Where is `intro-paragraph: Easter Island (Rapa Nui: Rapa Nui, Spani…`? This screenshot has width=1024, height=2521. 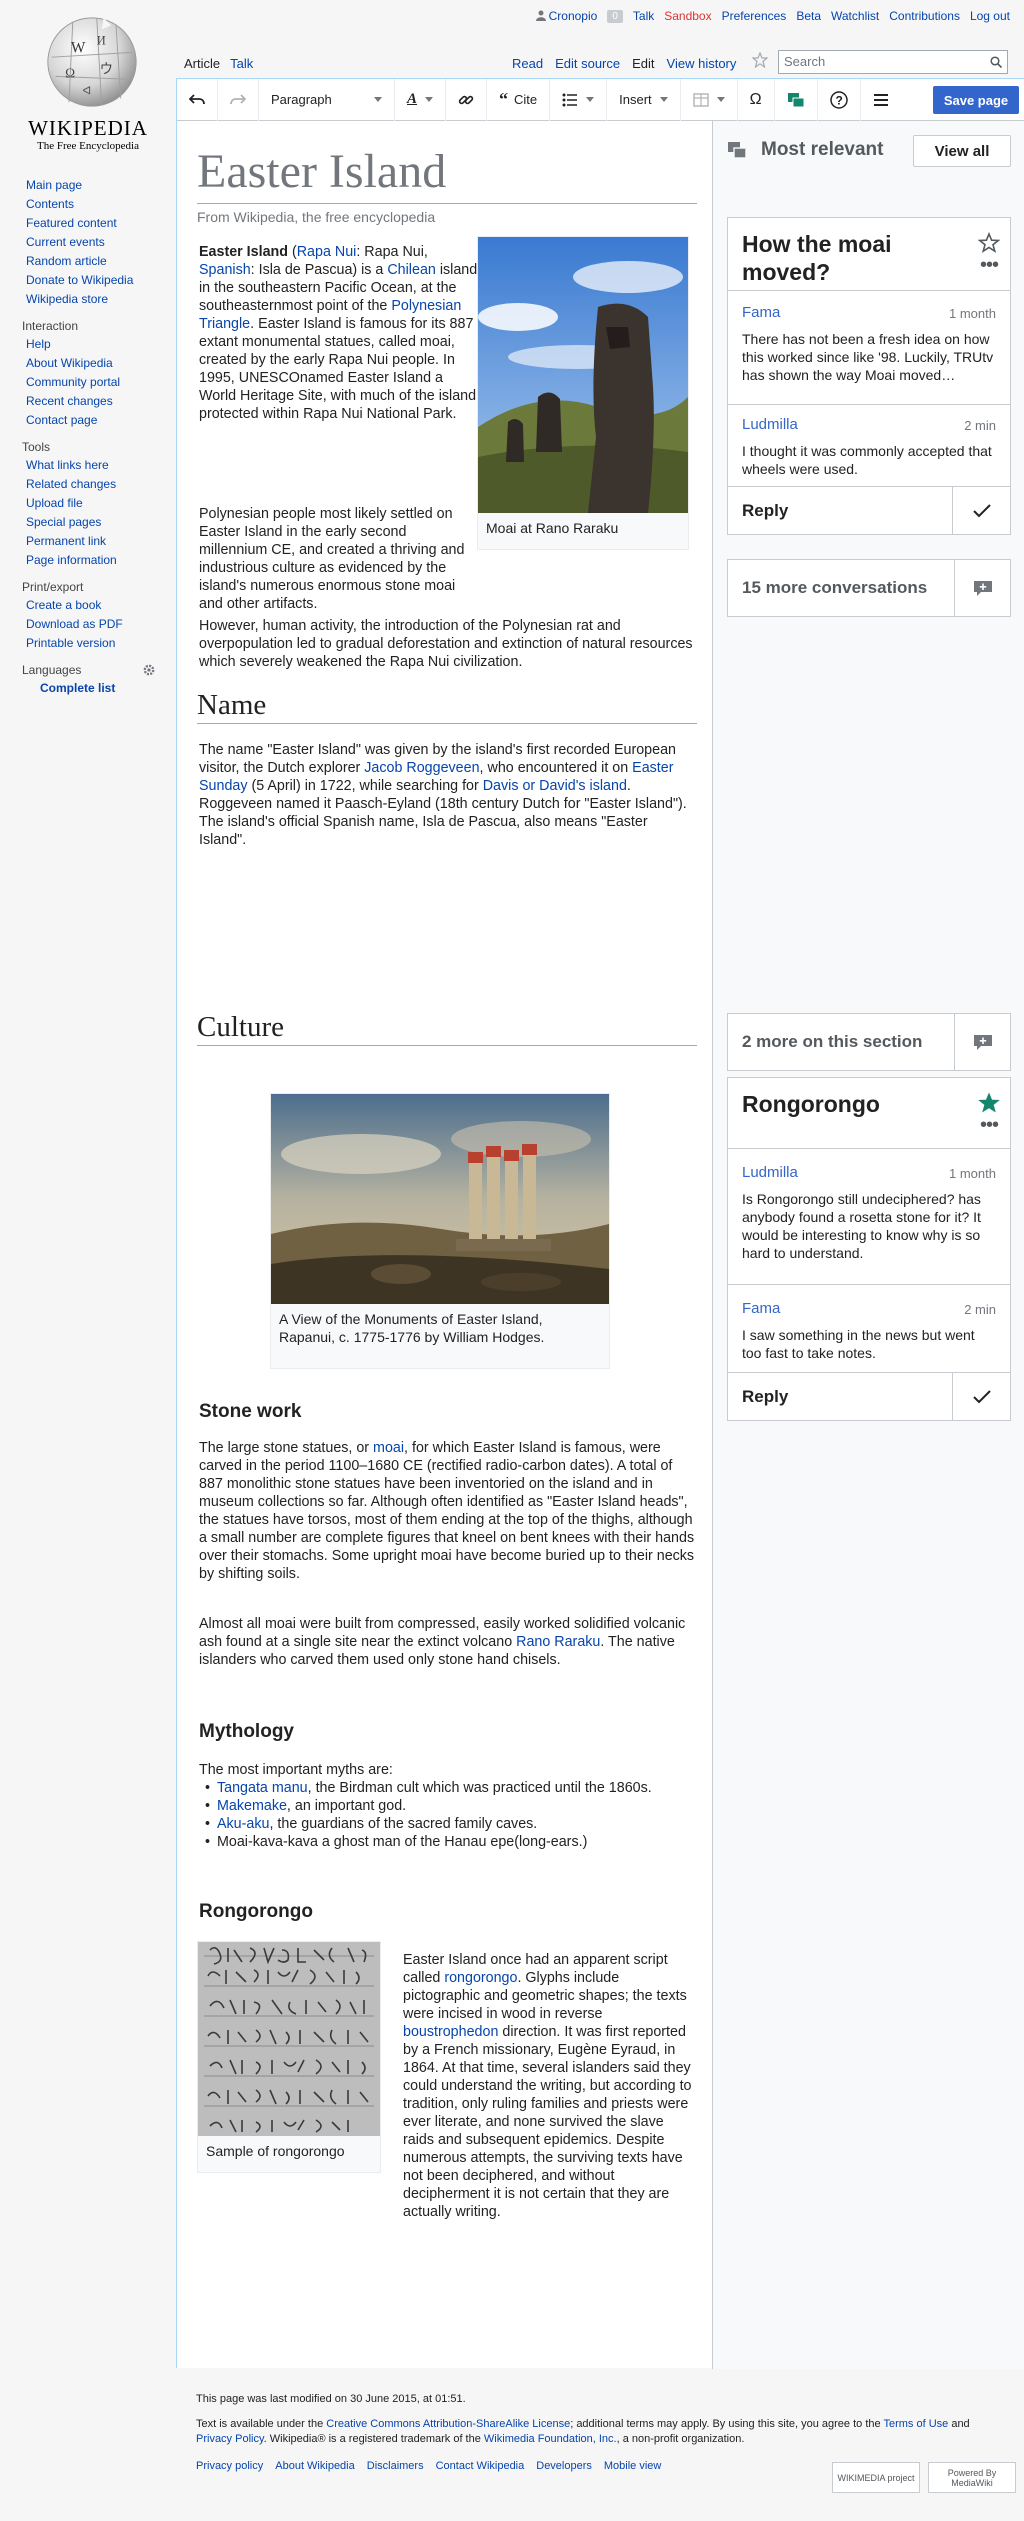 intro-paragraph: Easter Island (Rapa Nui: Rapa Nui, Spani… is located at coordinates (339, 333).